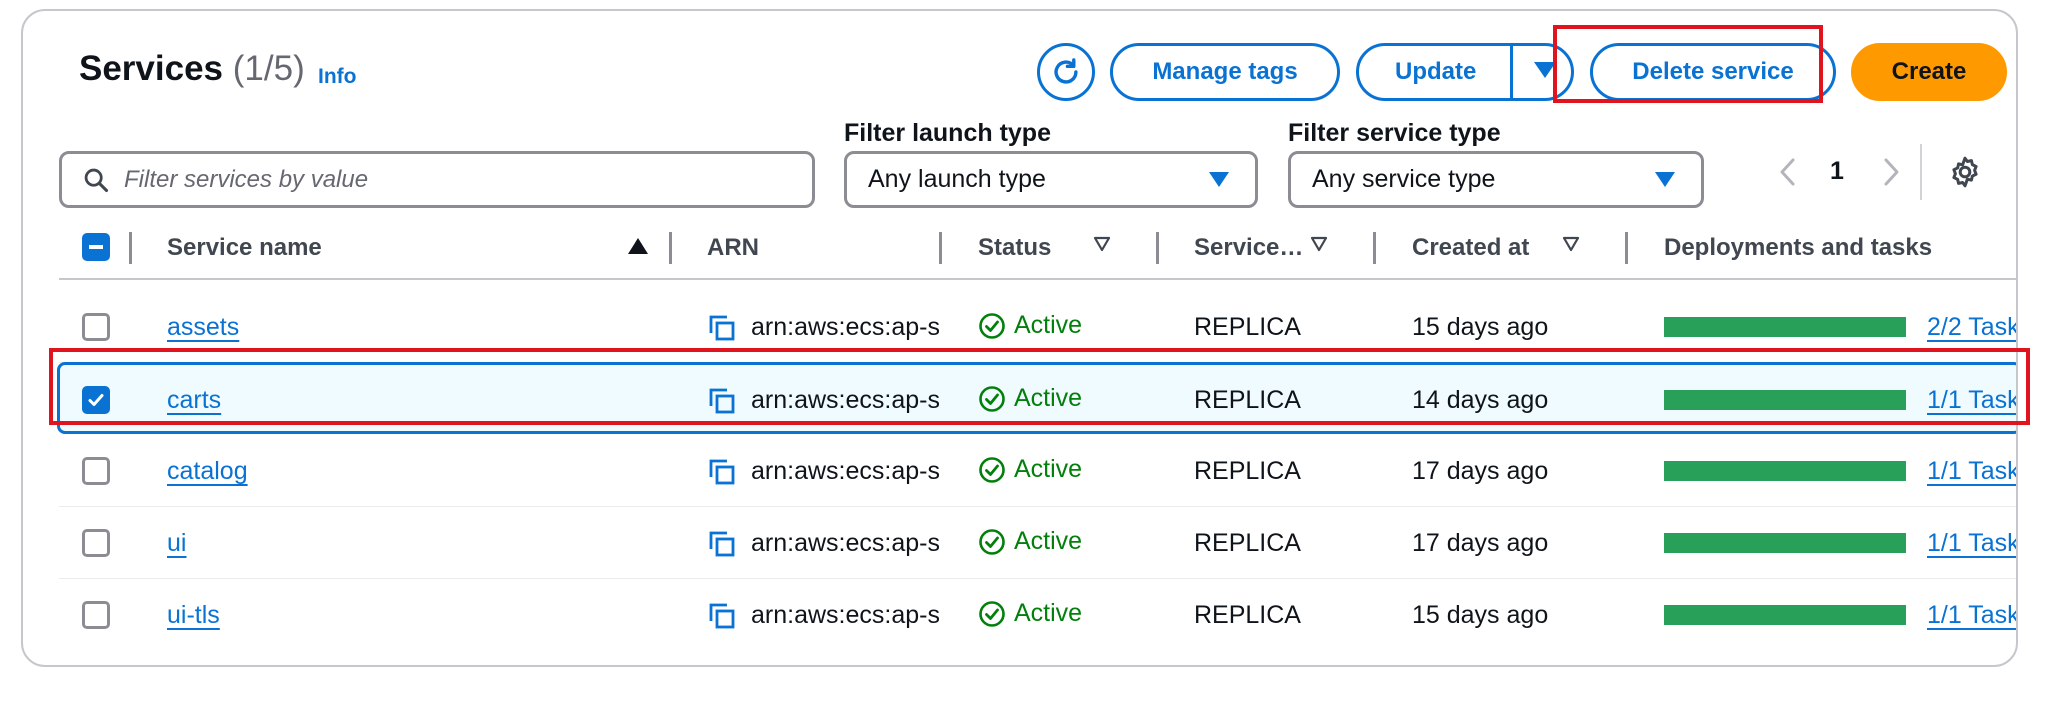  What do you see at coordinates (1014, 248) in the screenshot?
I see `column-header-status: Status` at bounding box center [1014, 248].